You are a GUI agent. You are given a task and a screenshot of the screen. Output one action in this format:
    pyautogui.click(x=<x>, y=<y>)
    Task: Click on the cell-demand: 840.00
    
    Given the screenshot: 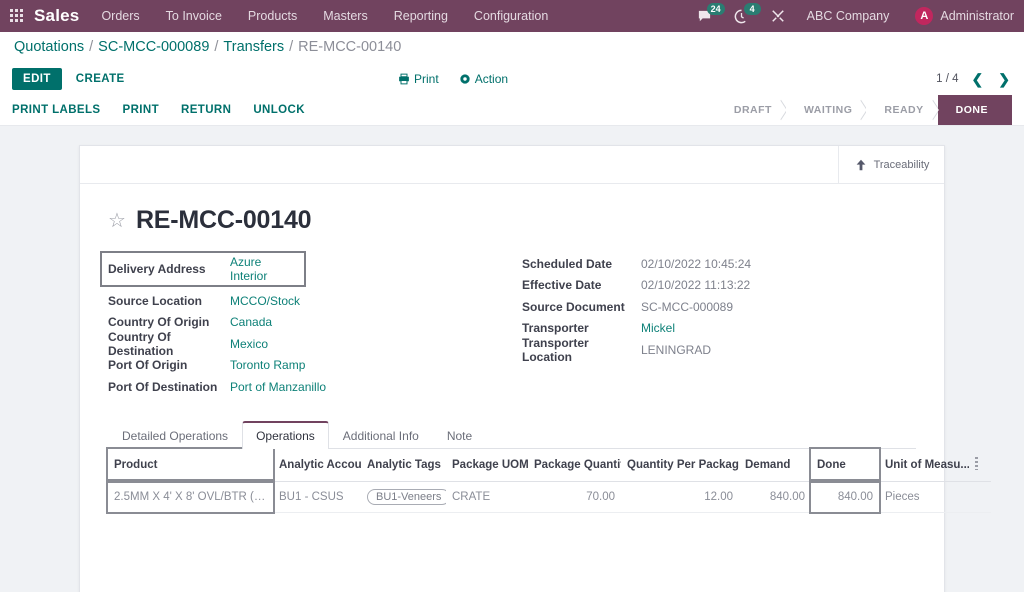 What is the action you would take?
    pyautogui.click(x=775, y=496)
    